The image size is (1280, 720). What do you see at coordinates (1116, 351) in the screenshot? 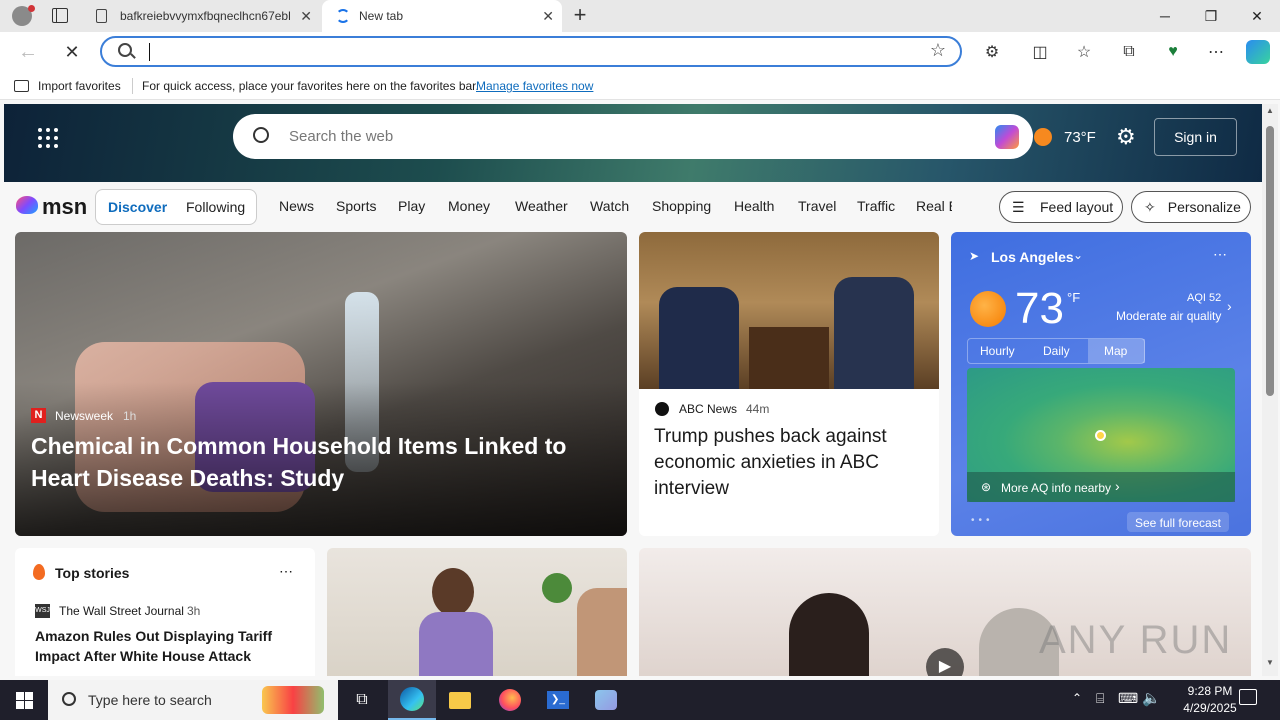
I see `tab-map: Map` at bounding box center [1116, 351].